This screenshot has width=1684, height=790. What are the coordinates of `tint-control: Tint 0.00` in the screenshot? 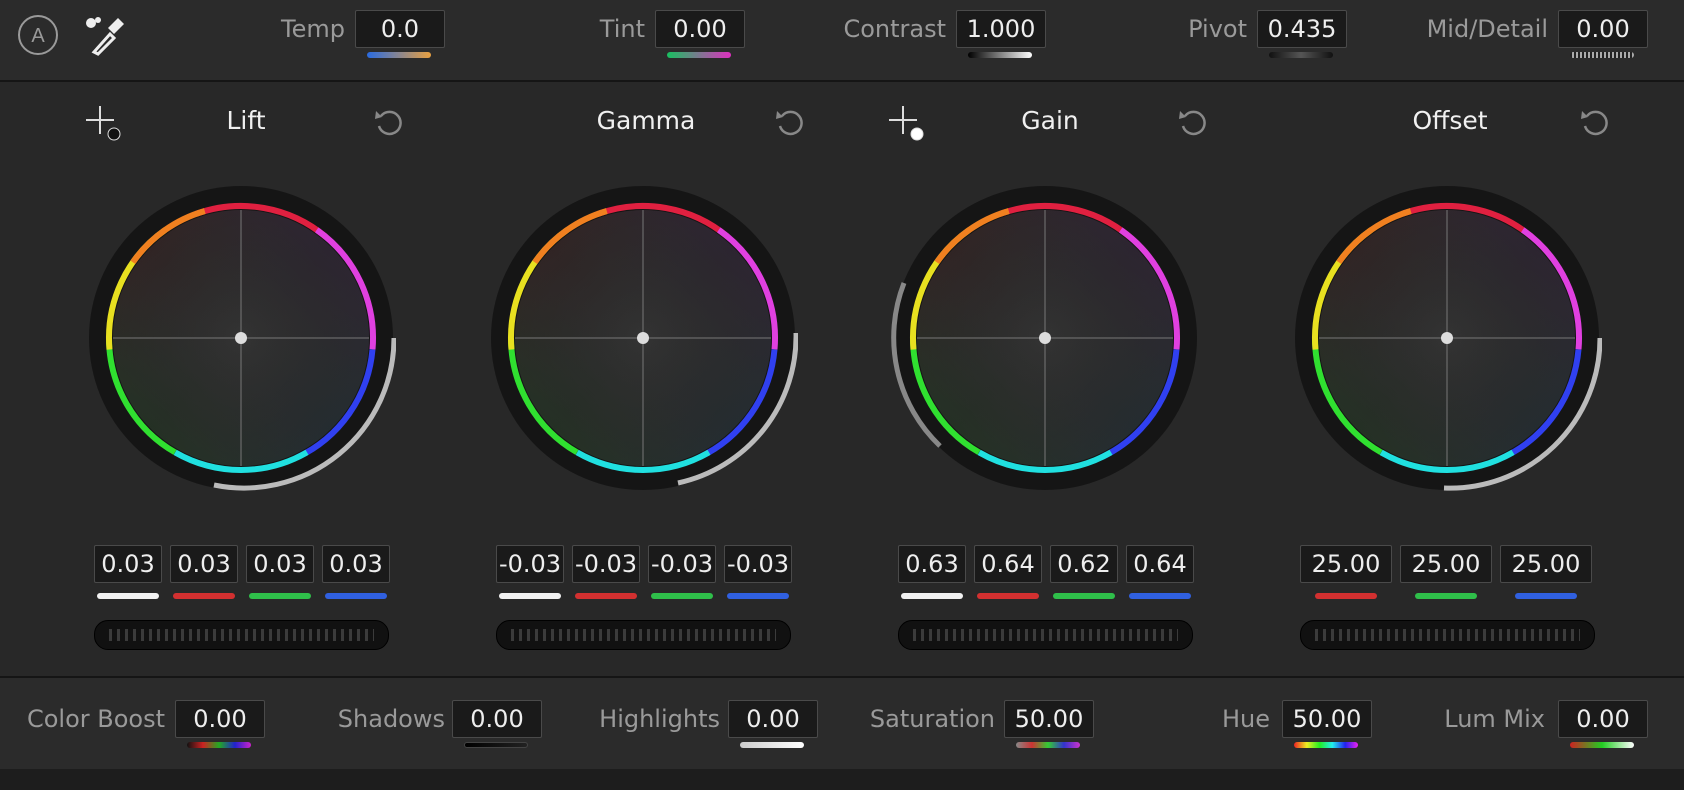 It's located at (650, 43).